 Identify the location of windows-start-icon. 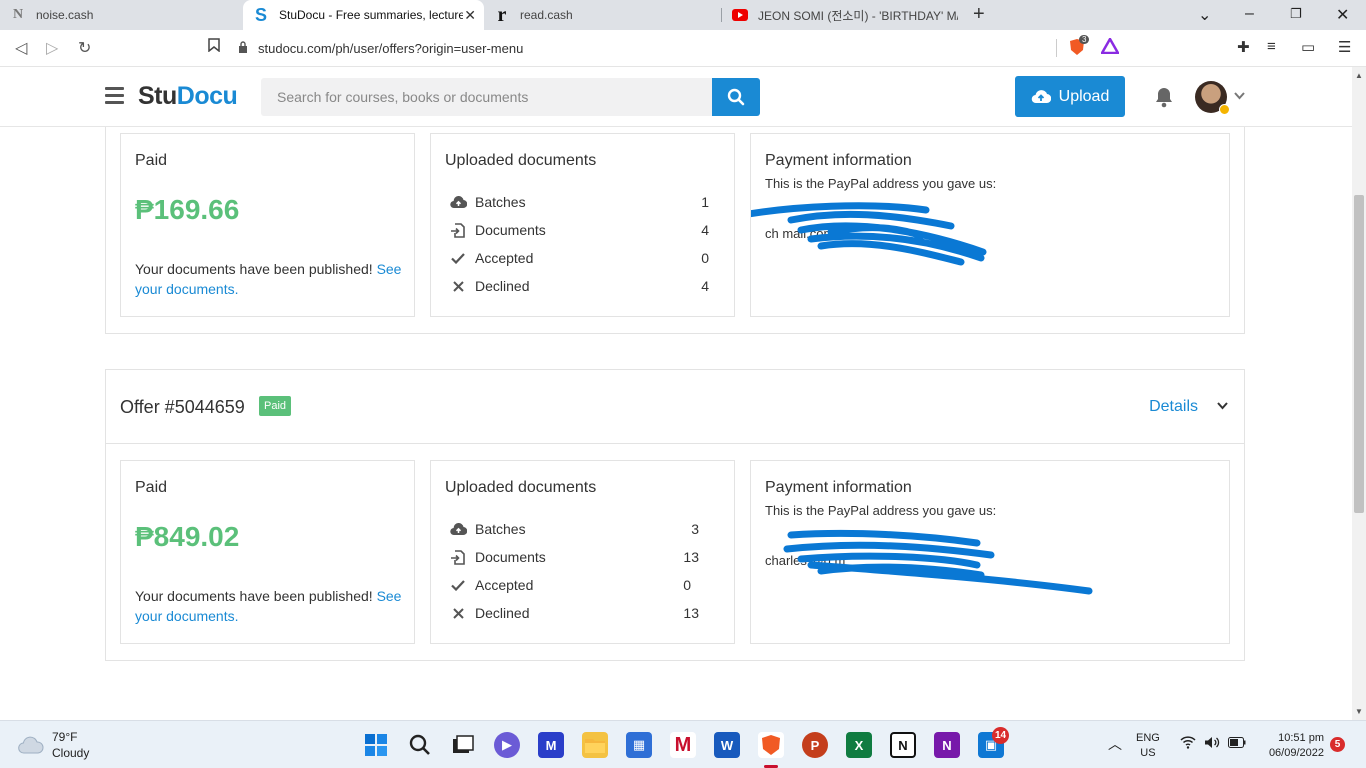
(376, 745).